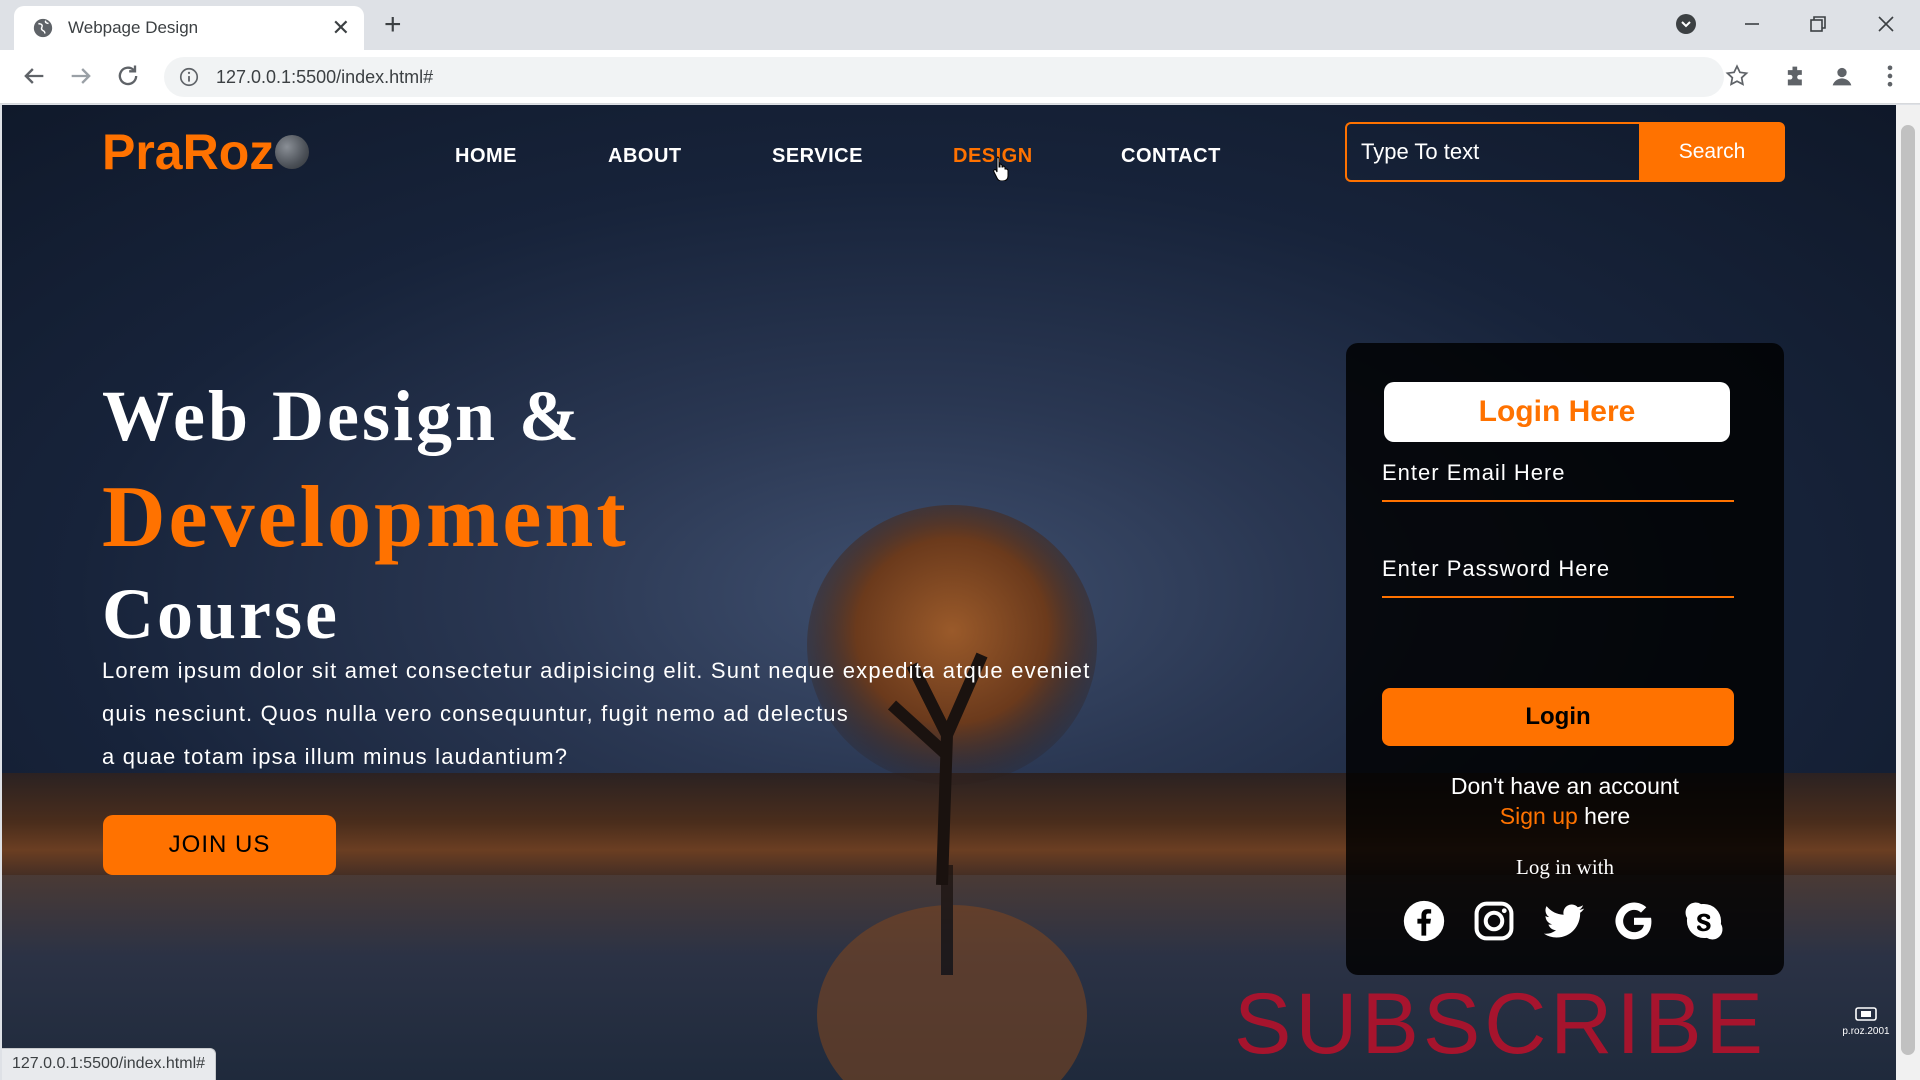  Describe the element at coordinates (1752, 24) in the screenshot. I see `minimize-icon` at that location.